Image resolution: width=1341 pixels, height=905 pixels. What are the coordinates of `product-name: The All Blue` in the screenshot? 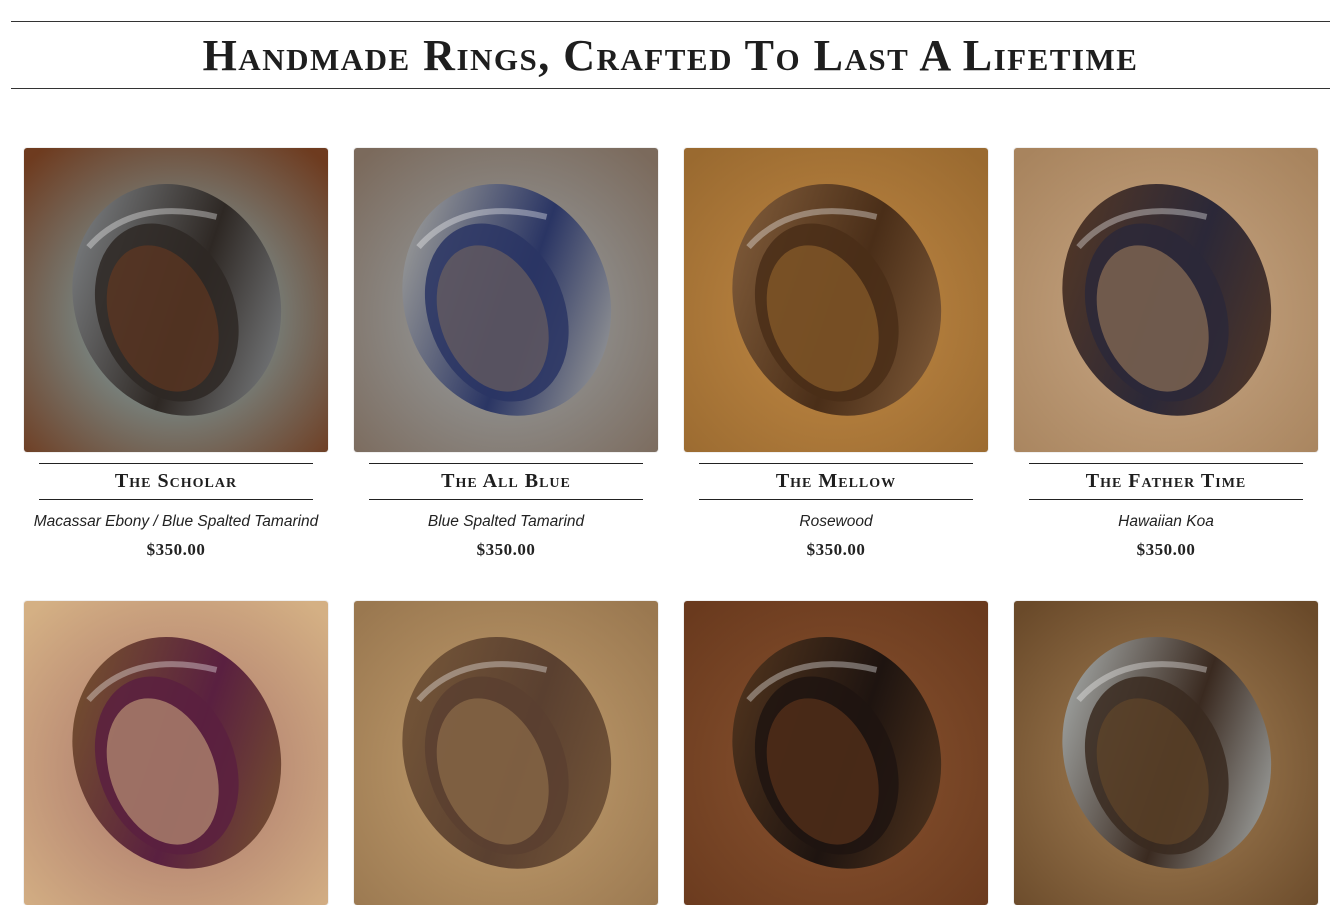 It's located at (506, 481).